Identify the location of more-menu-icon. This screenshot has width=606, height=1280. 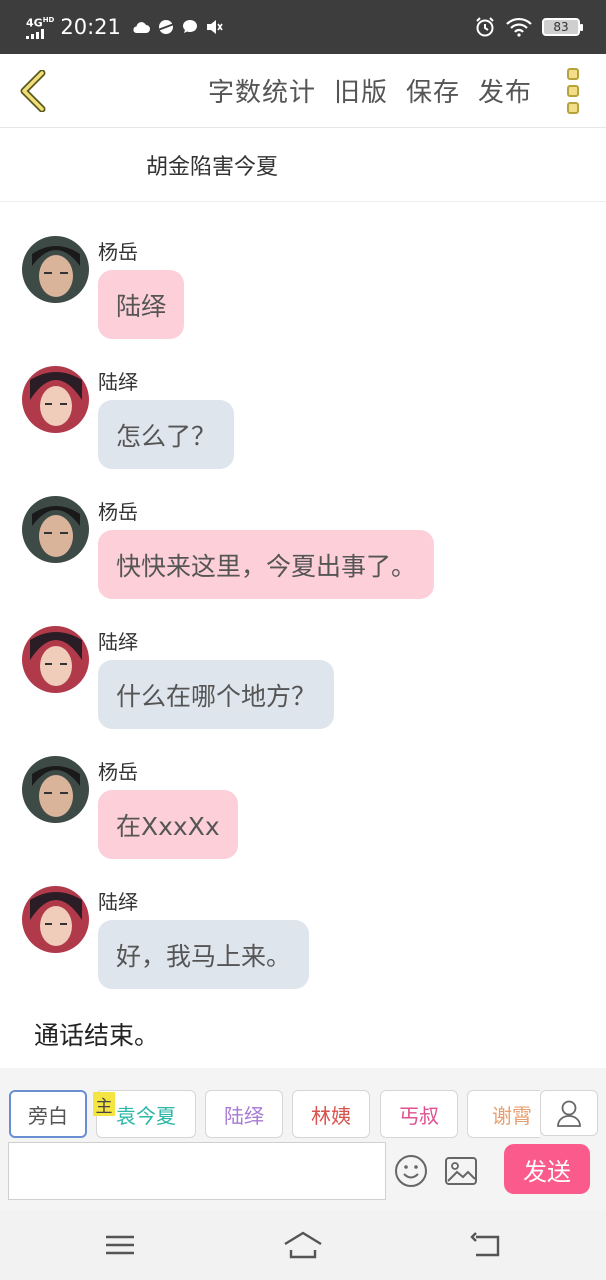
(573, 91).